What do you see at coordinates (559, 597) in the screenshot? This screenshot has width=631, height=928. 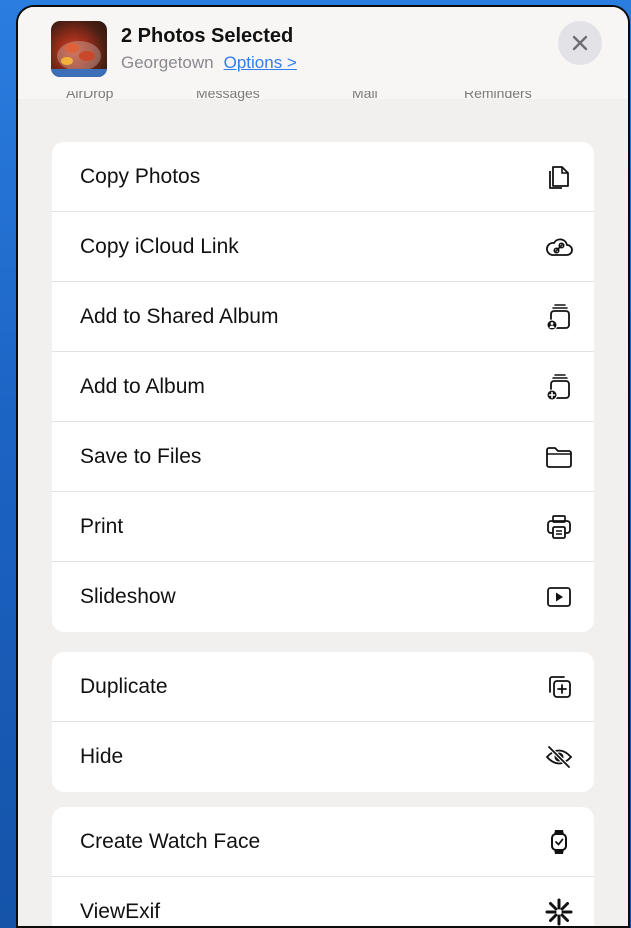 I see `play-icon` at bounding box center [559, 597].